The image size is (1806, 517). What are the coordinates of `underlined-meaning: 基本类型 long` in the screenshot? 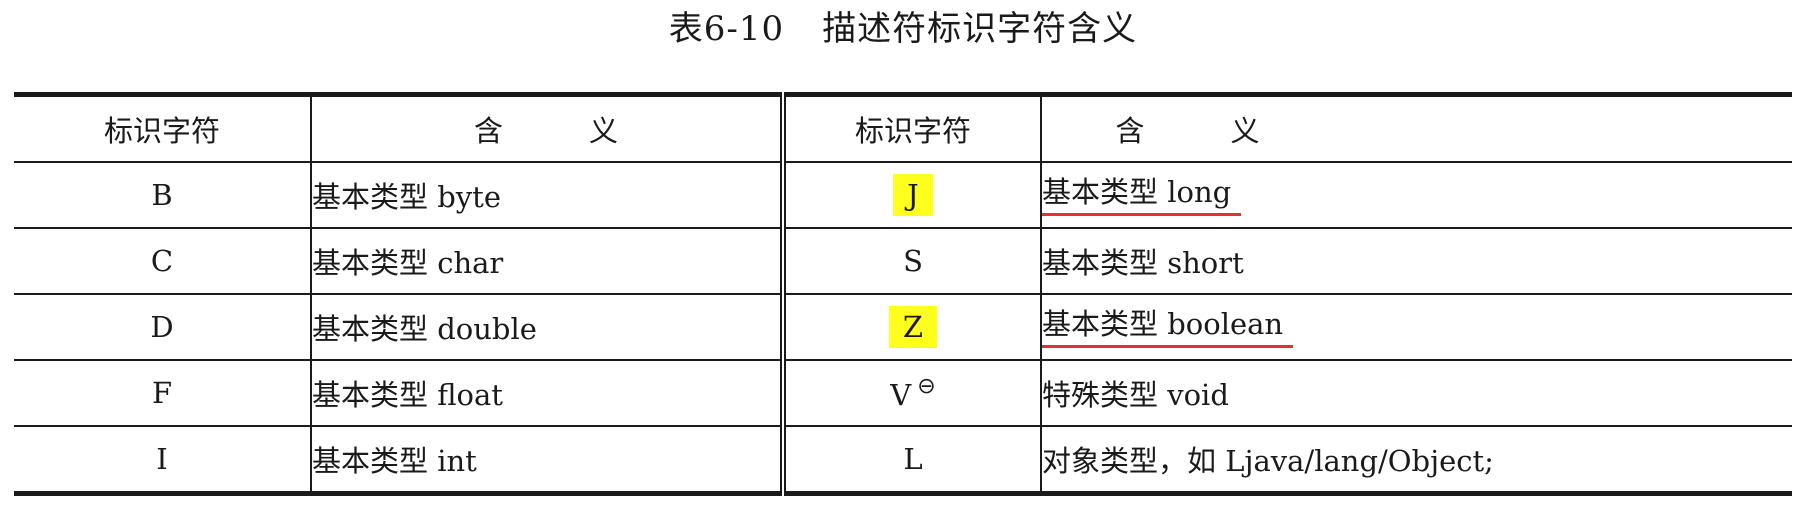 It's located at (1142, 195).